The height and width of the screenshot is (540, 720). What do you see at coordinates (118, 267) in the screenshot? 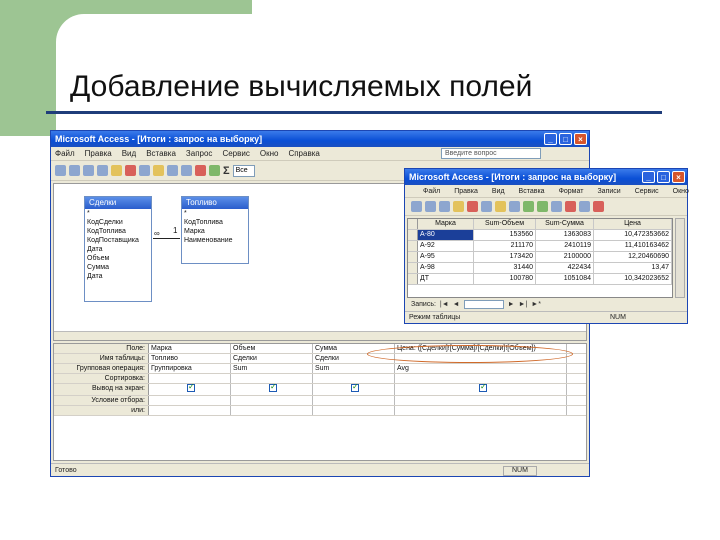
I see `table-field: Сумма` at bounding box center [118, 267].